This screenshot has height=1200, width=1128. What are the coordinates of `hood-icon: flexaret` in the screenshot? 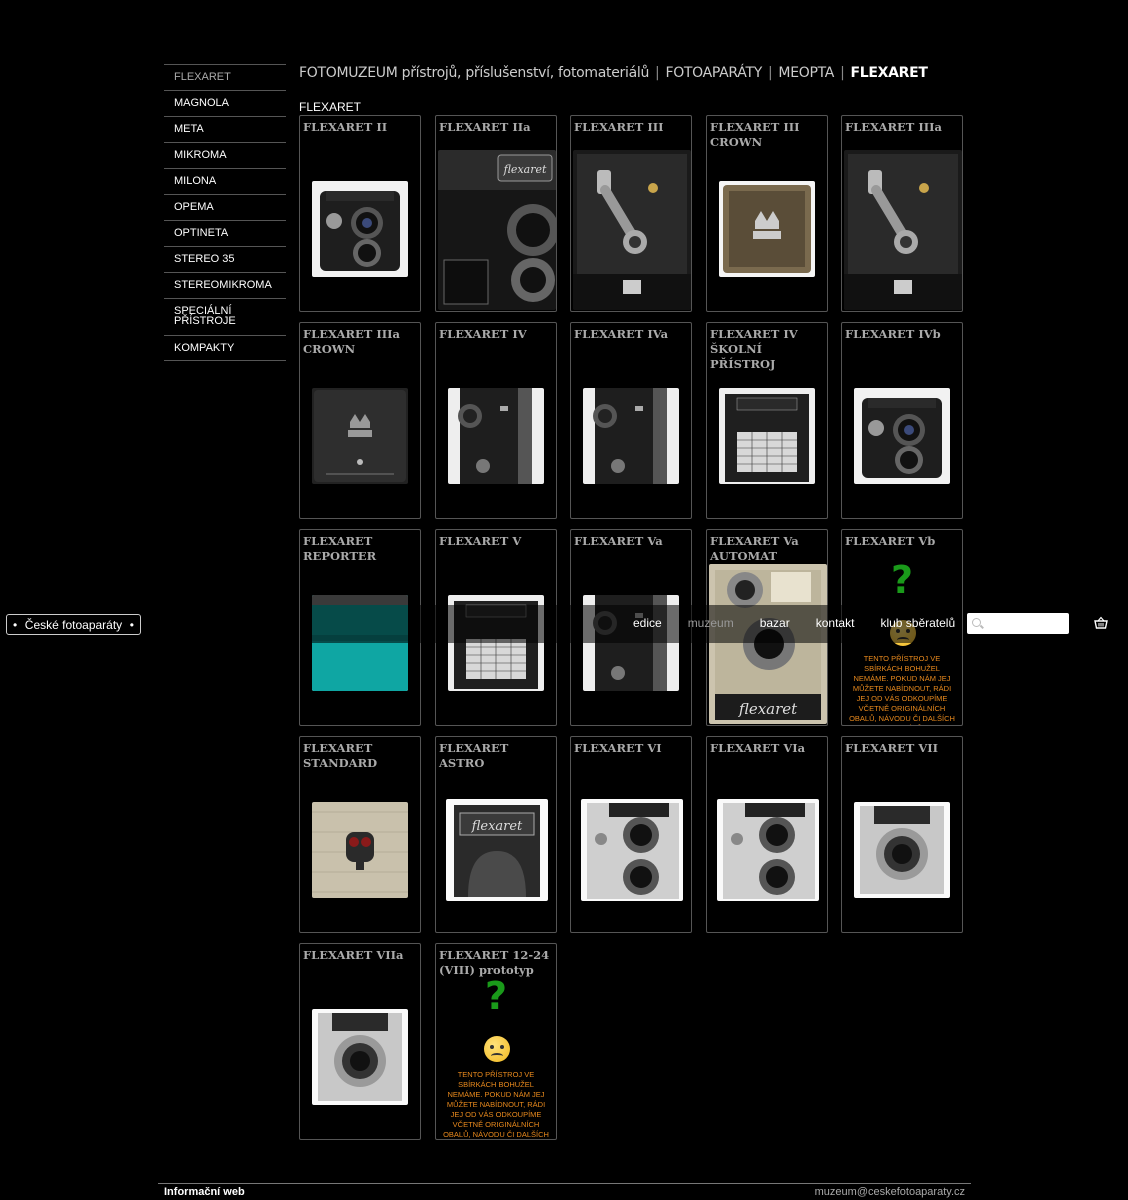 It's located at (497, 850).